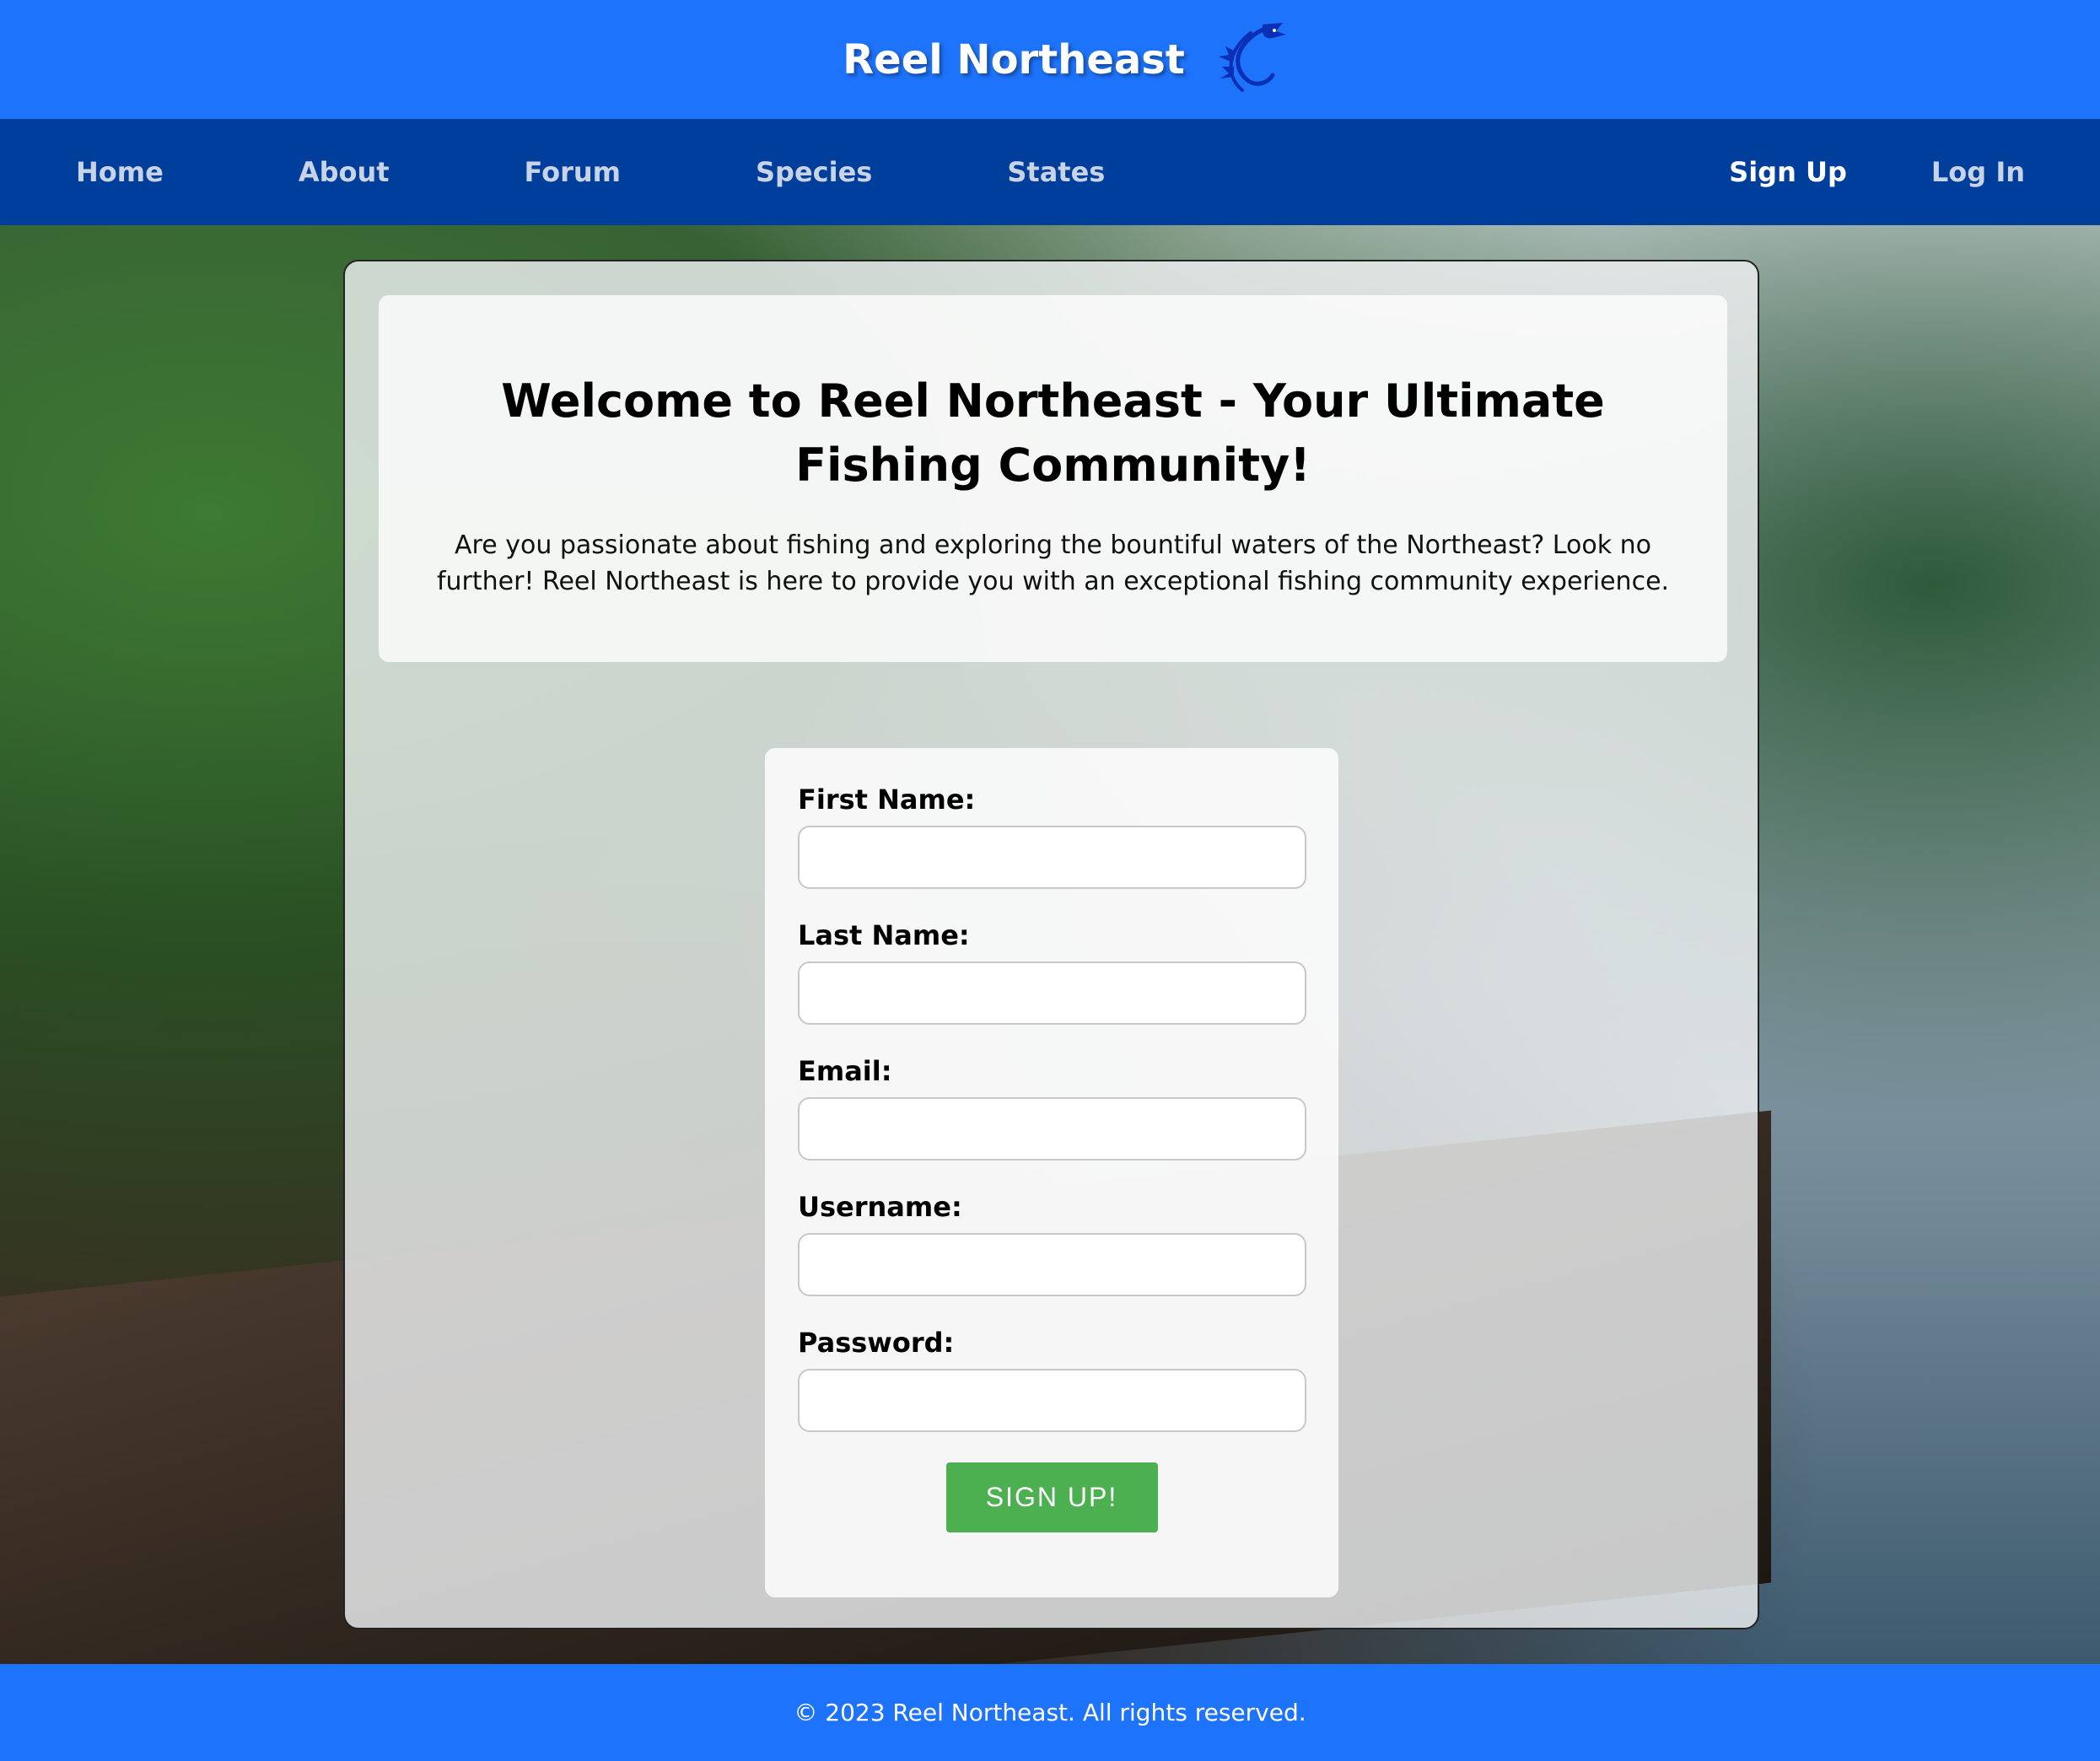 The height and width of the screenshot is (1761, 2100). I want to click on last-name-field: Last Name:, so click(1052, 972).